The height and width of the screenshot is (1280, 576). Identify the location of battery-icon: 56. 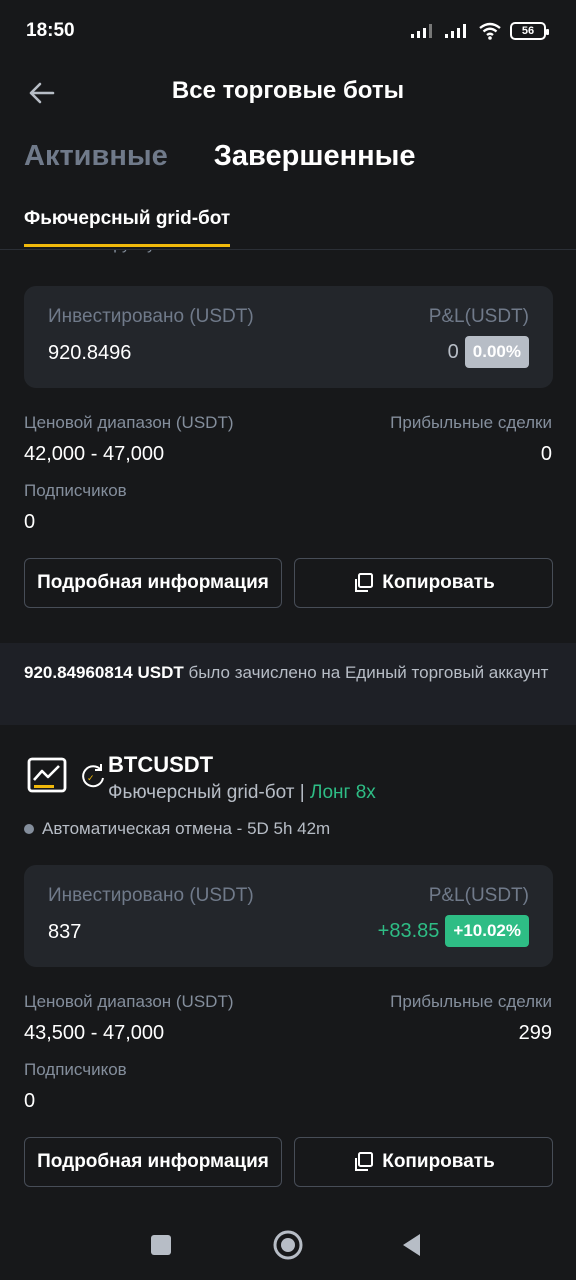
(529, 31).